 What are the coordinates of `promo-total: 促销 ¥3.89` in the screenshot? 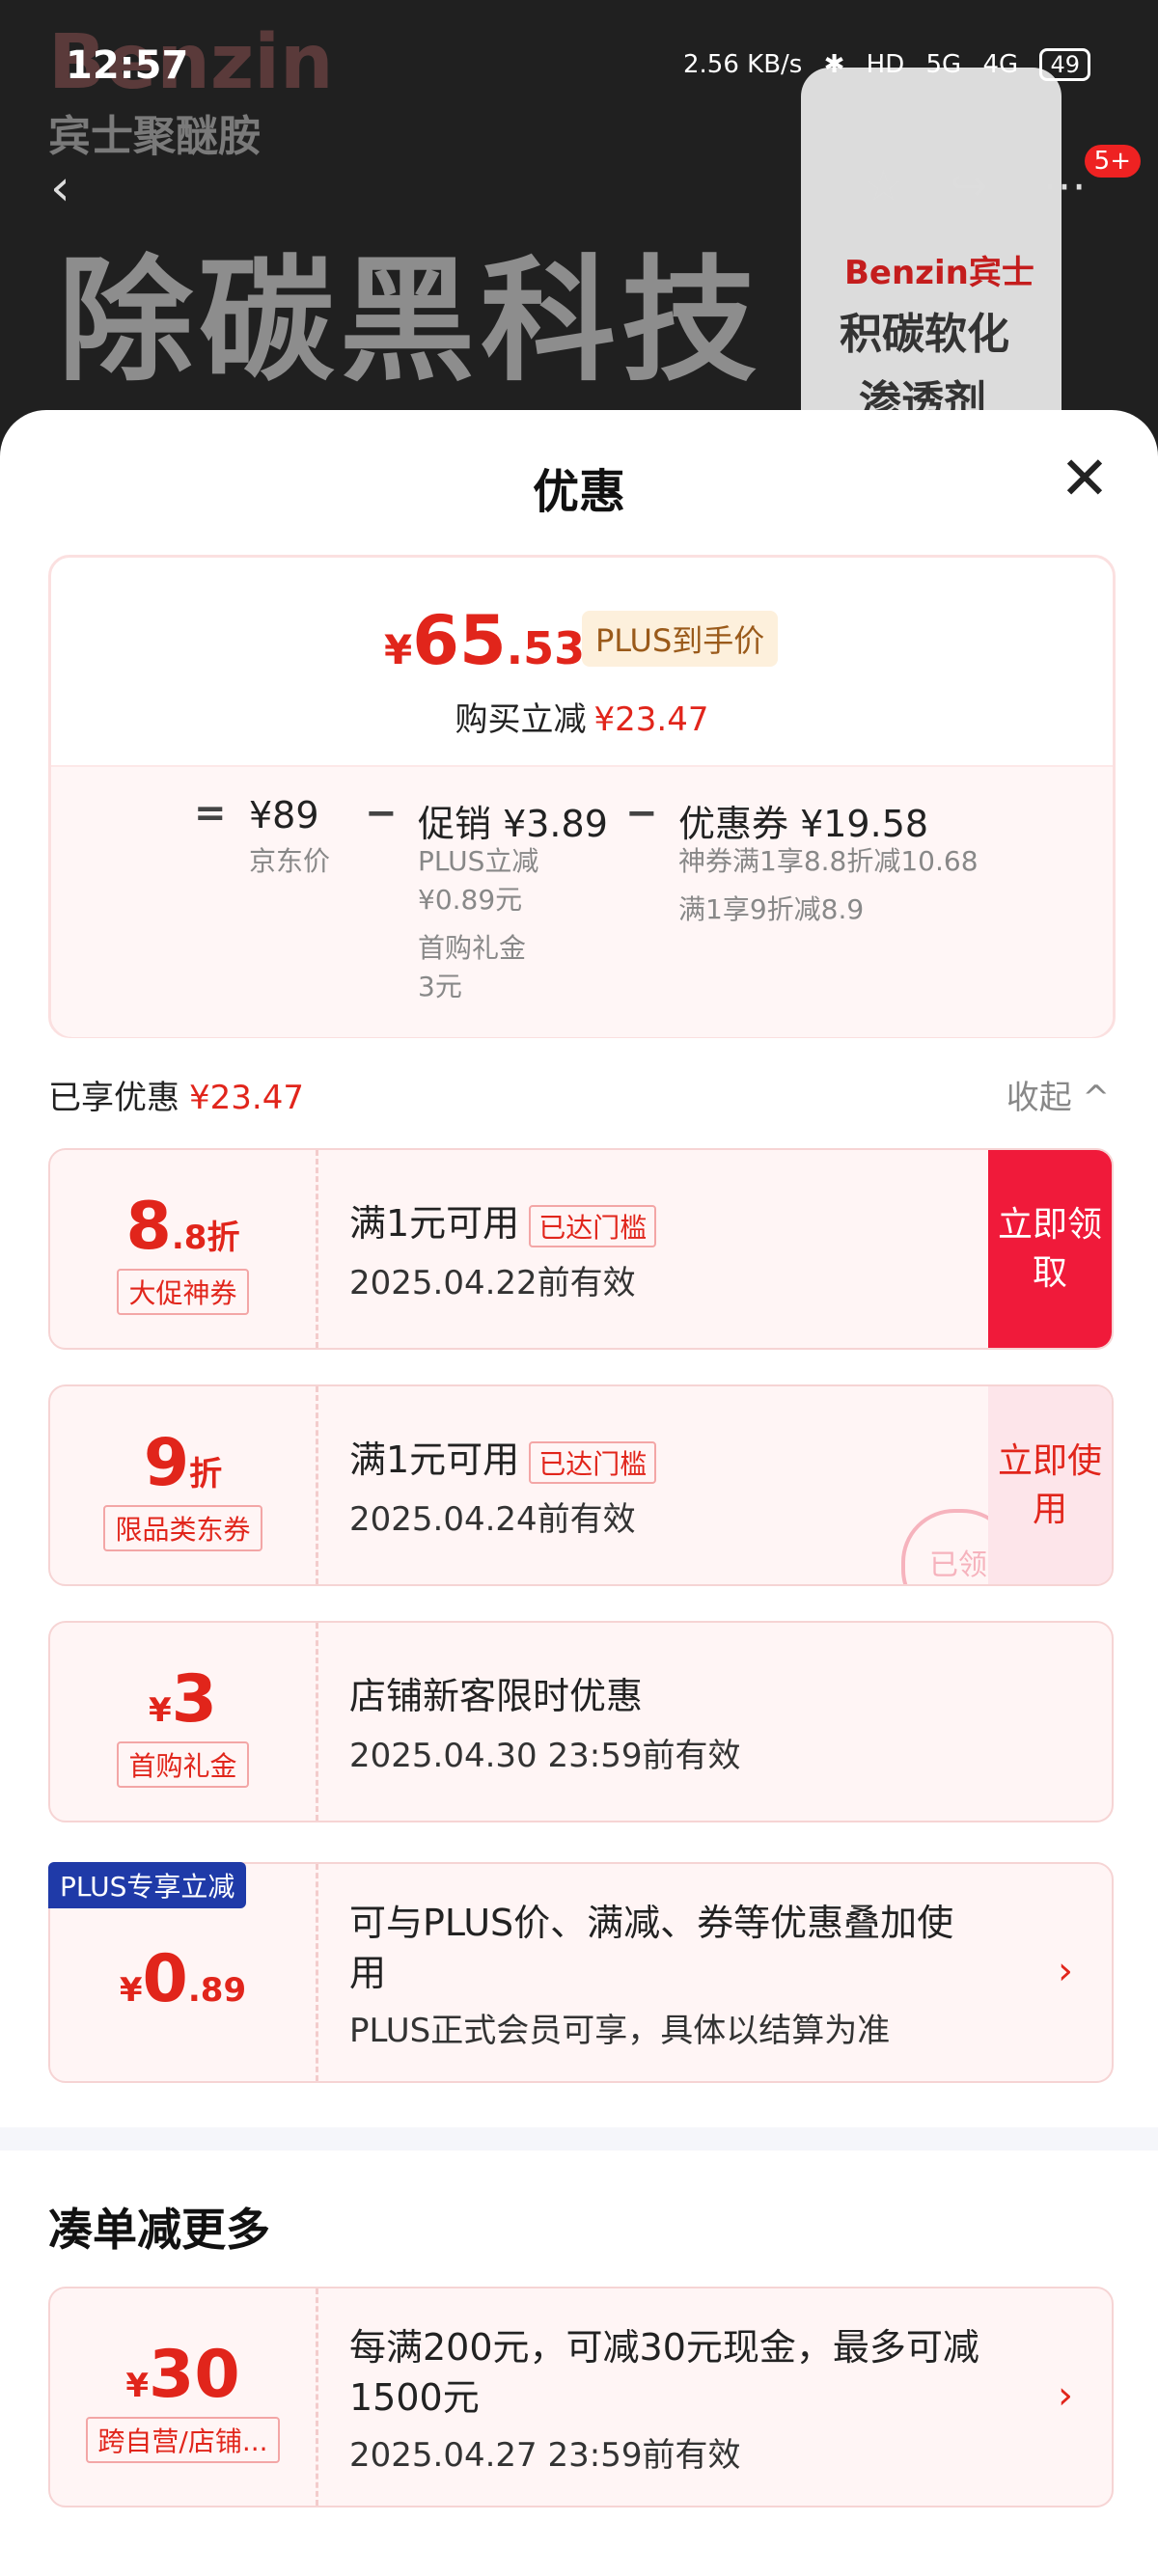 It's located at (513, 824).